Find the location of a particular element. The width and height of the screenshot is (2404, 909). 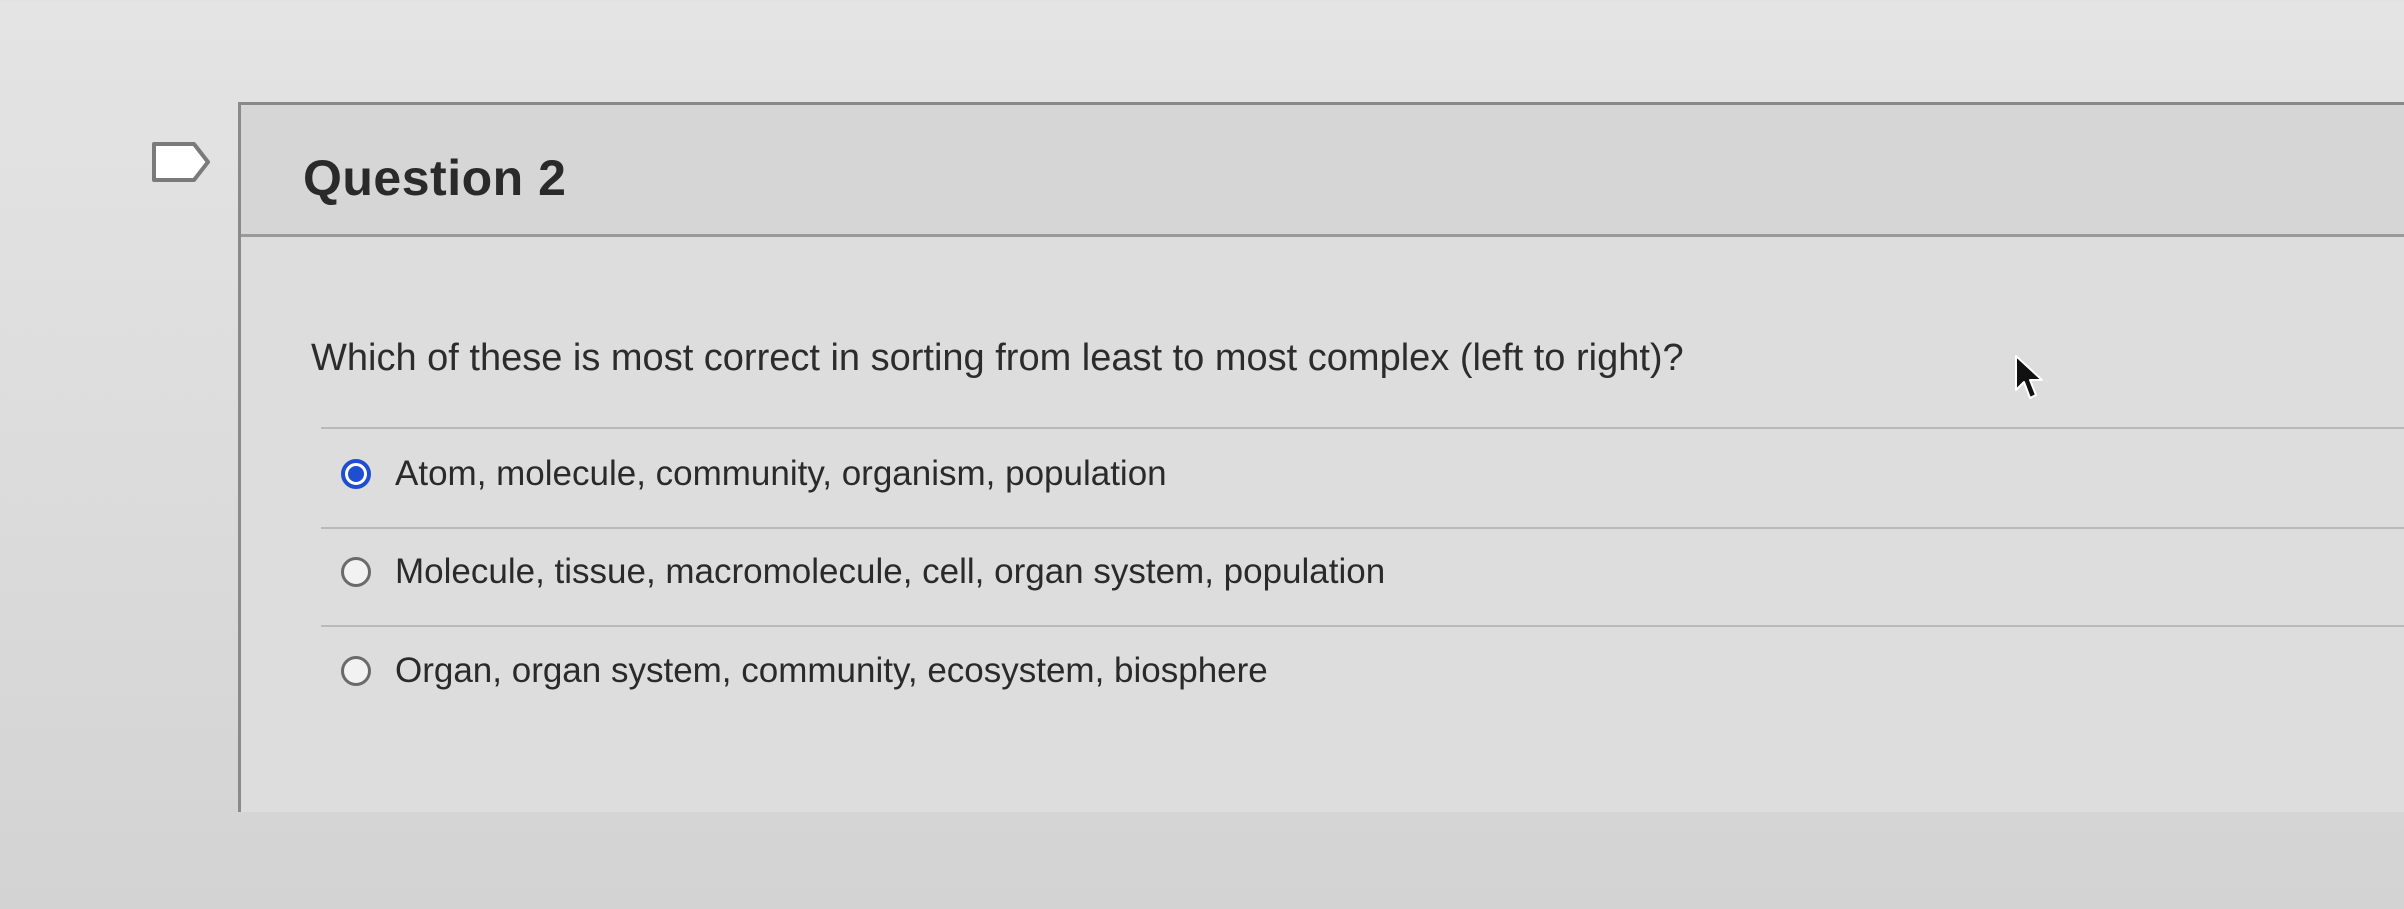

radio-selected-icon is located at coordinates (356, 474).